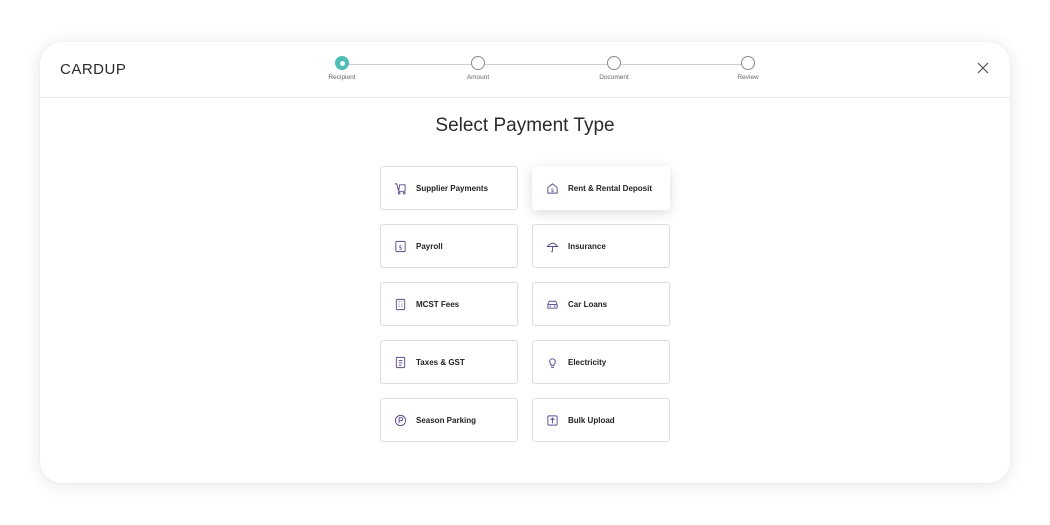 This screenshot has width=1050, height=525. I want to click on payment-type-insurance: Insurance, so click(601, 246).